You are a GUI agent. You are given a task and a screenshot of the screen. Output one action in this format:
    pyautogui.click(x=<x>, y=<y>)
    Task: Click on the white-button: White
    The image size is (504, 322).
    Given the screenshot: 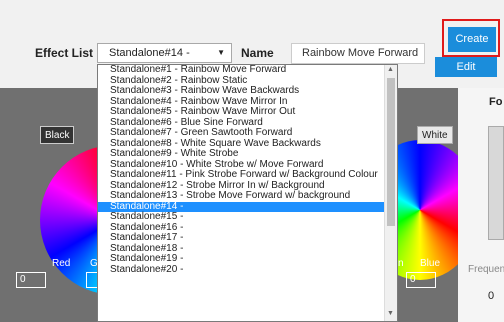 What is the action you would take?
    pyautogui.click(x=435, y=135)
    